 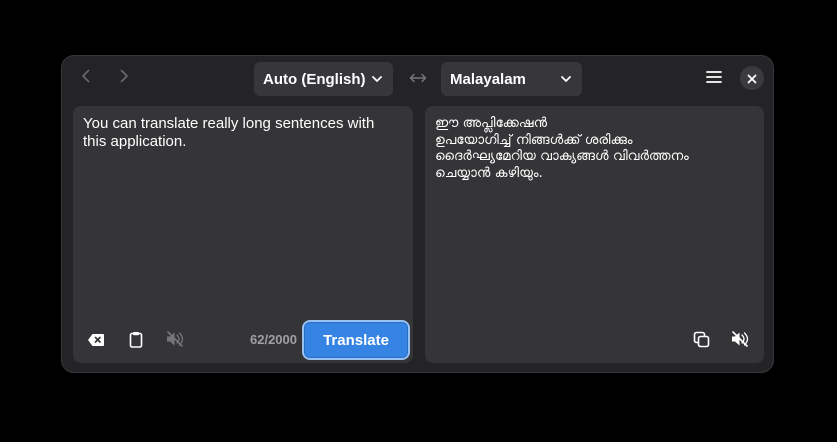 I want to click on hamburger-menu-icon, so click(x=714, y=78).